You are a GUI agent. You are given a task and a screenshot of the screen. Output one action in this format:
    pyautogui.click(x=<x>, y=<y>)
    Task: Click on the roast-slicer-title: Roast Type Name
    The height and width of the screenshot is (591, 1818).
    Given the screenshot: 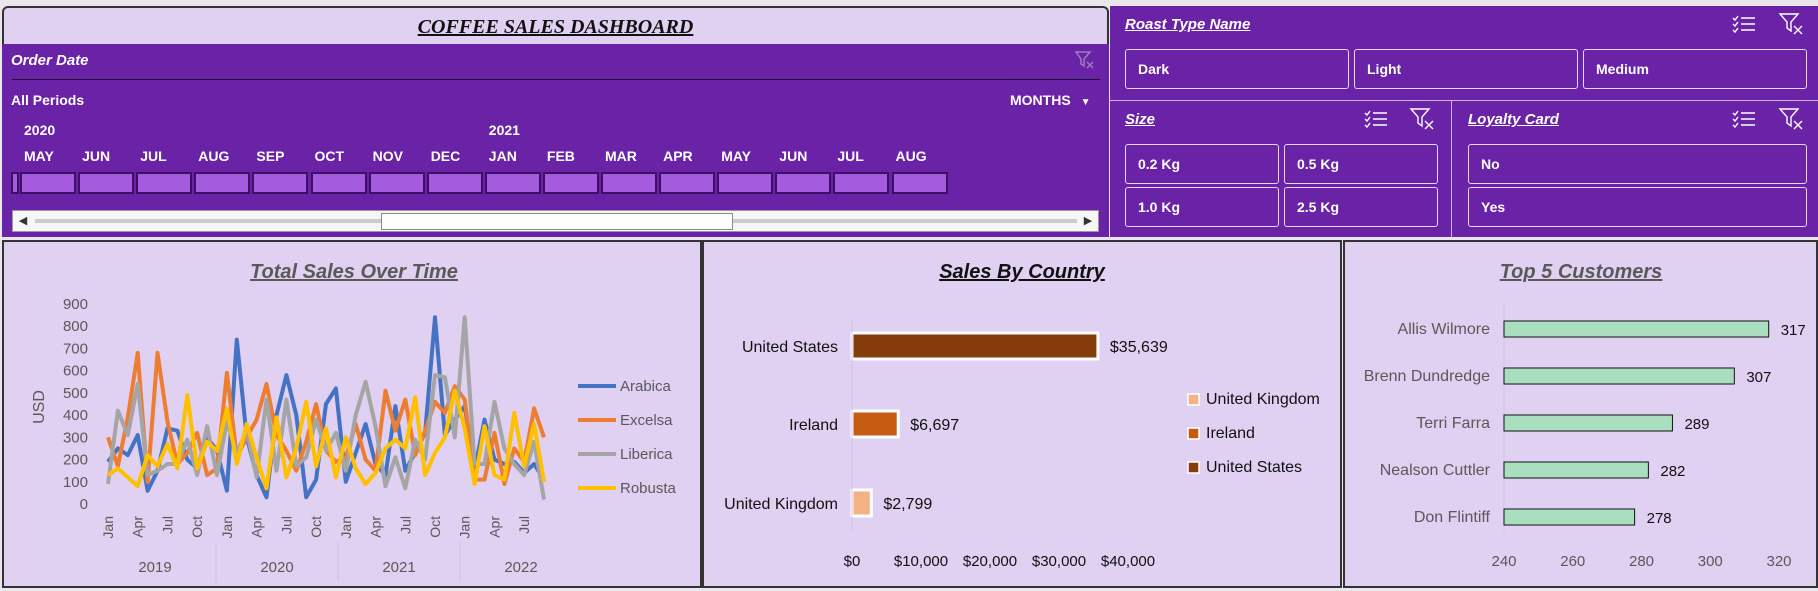 What is the action you would take?
    pyautogui.click(x=1188, y=24)
    